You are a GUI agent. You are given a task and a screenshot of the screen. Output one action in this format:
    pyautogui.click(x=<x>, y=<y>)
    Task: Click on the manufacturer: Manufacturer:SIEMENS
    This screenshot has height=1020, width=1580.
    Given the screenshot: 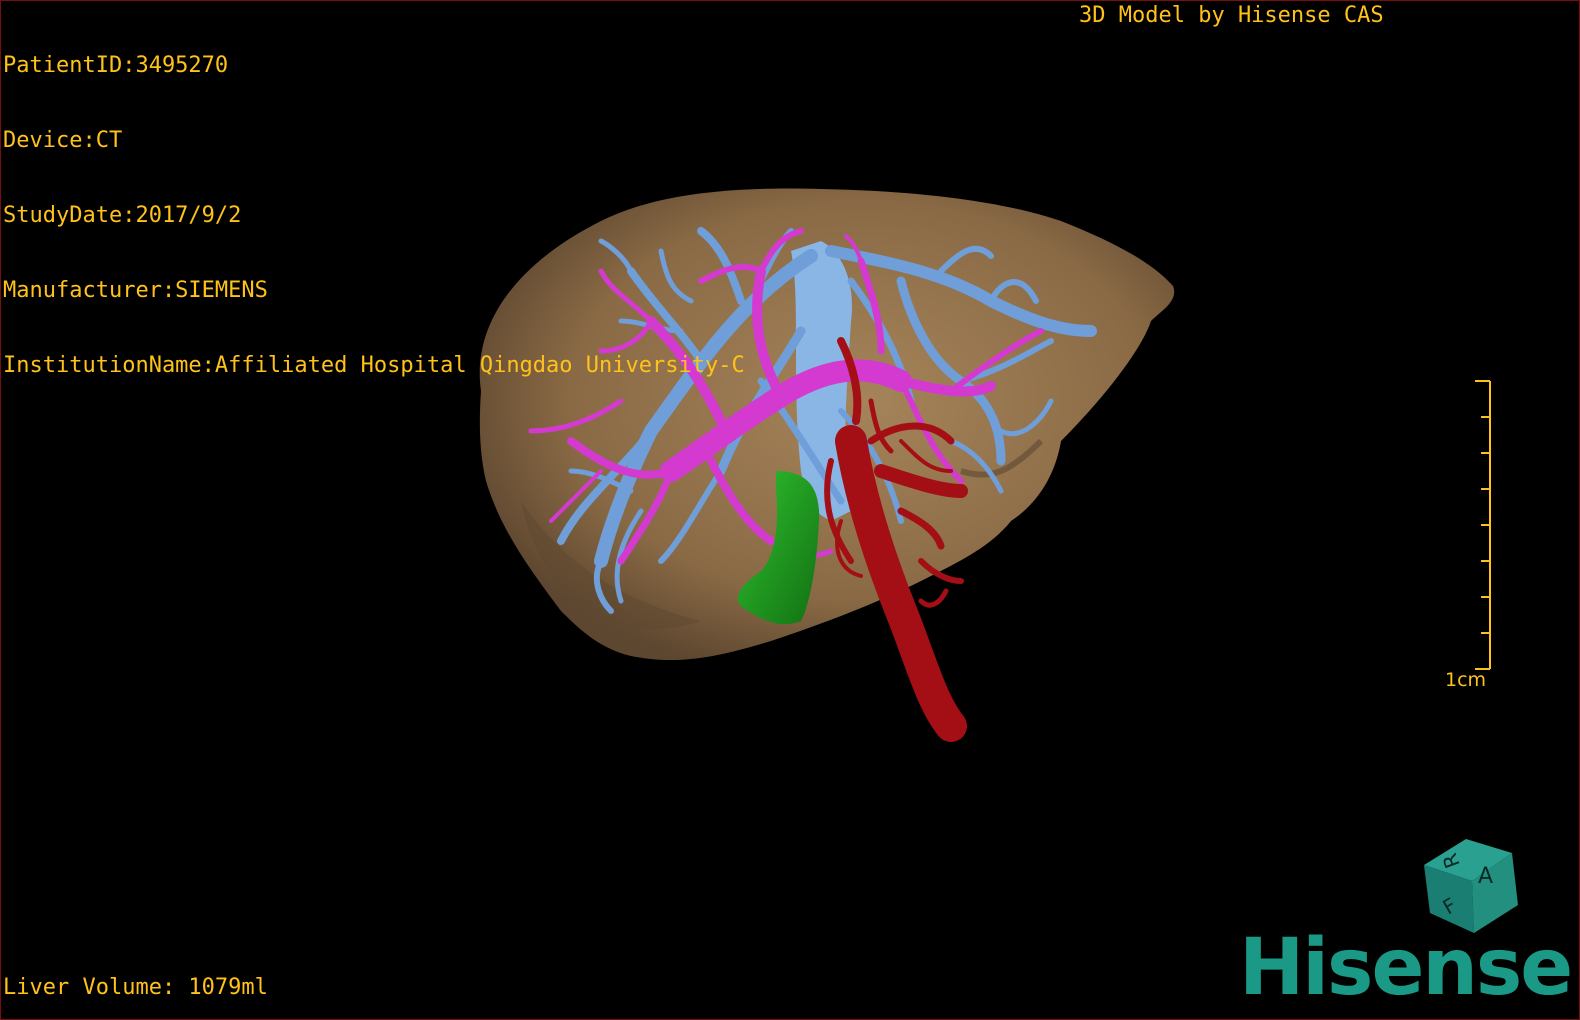 What is the action you would take?
    pyautogui.click(x=135, y=290)
    